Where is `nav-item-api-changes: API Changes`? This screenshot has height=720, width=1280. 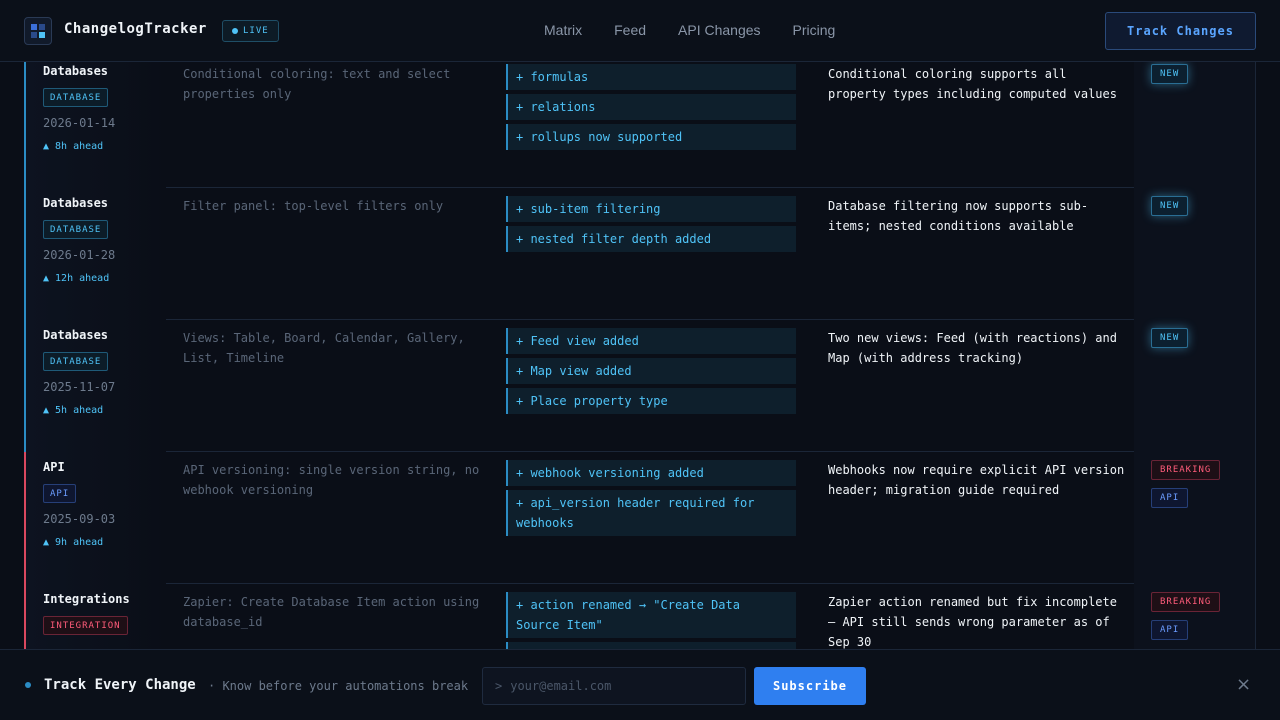
nav-item-api-changes: API Changes is located at coordinates (719, 30).